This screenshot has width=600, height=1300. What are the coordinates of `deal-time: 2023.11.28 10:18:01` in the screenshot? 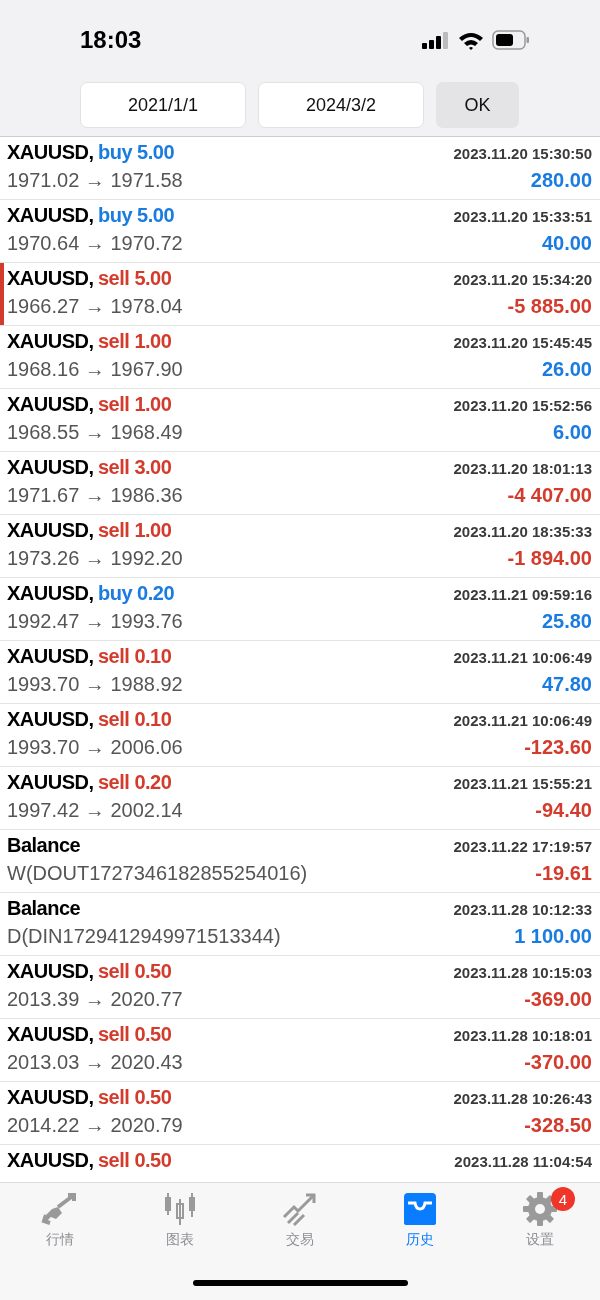 It's located at (522, 1035).